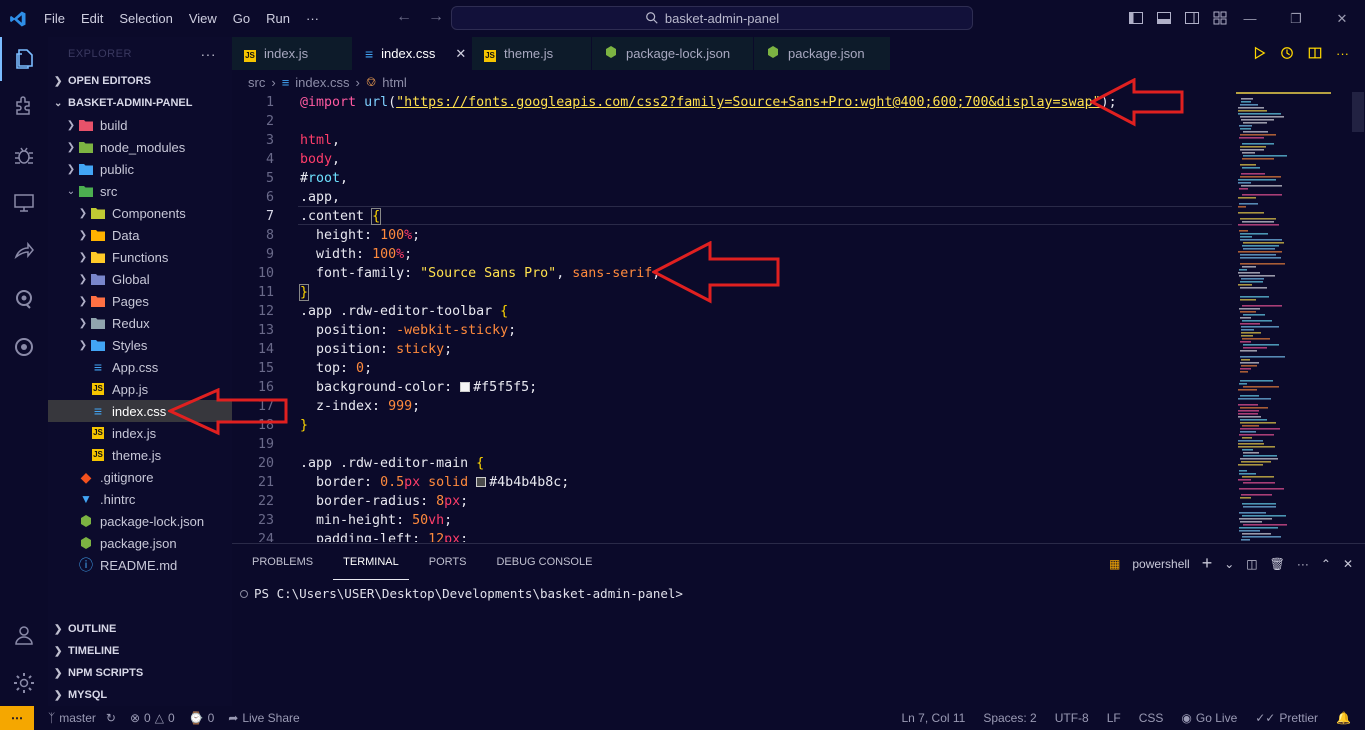 This screenshot has height=730, width=1365. What do you see at coordinates (278, 18) in the screenshot?
I see `menu-run: Run` at bounding box center [278, 18].